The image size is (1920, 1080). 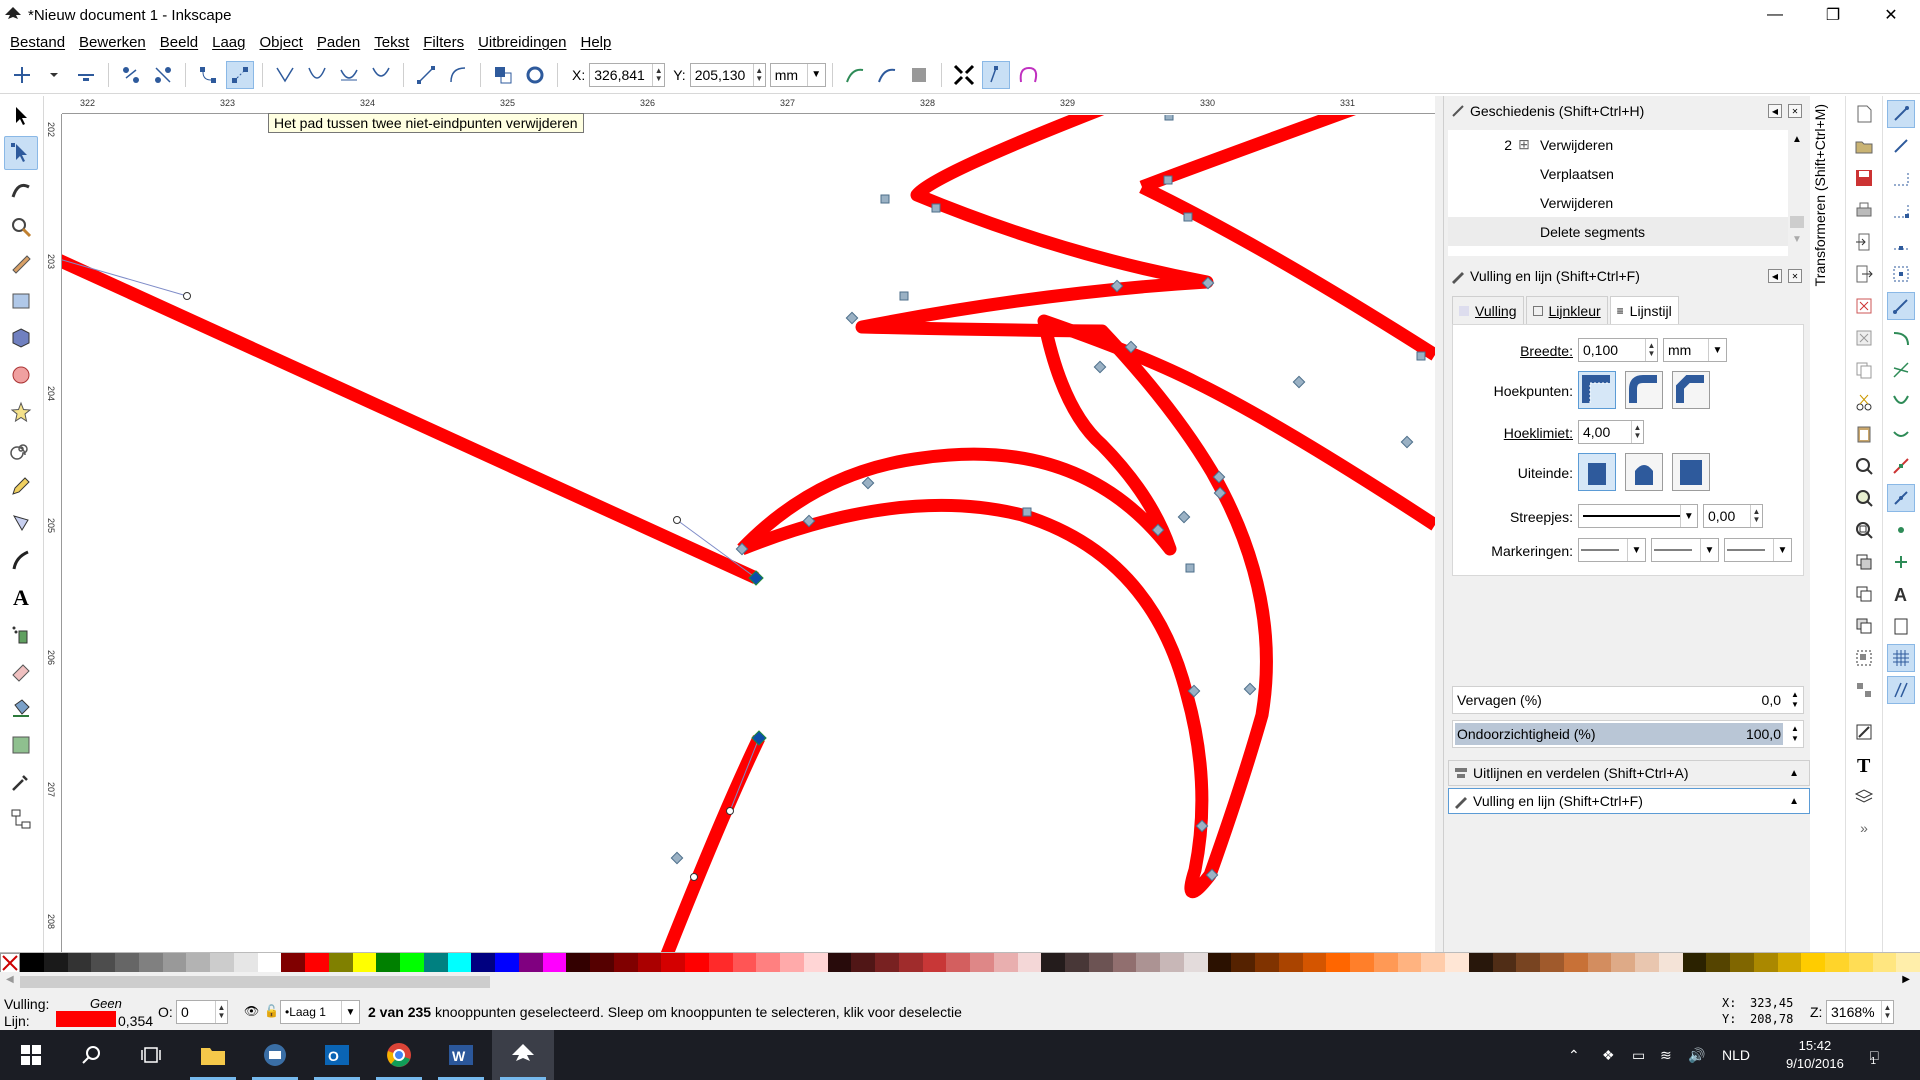 I want to click on menu-tekst: Tekst, so click(x=391, y=42).